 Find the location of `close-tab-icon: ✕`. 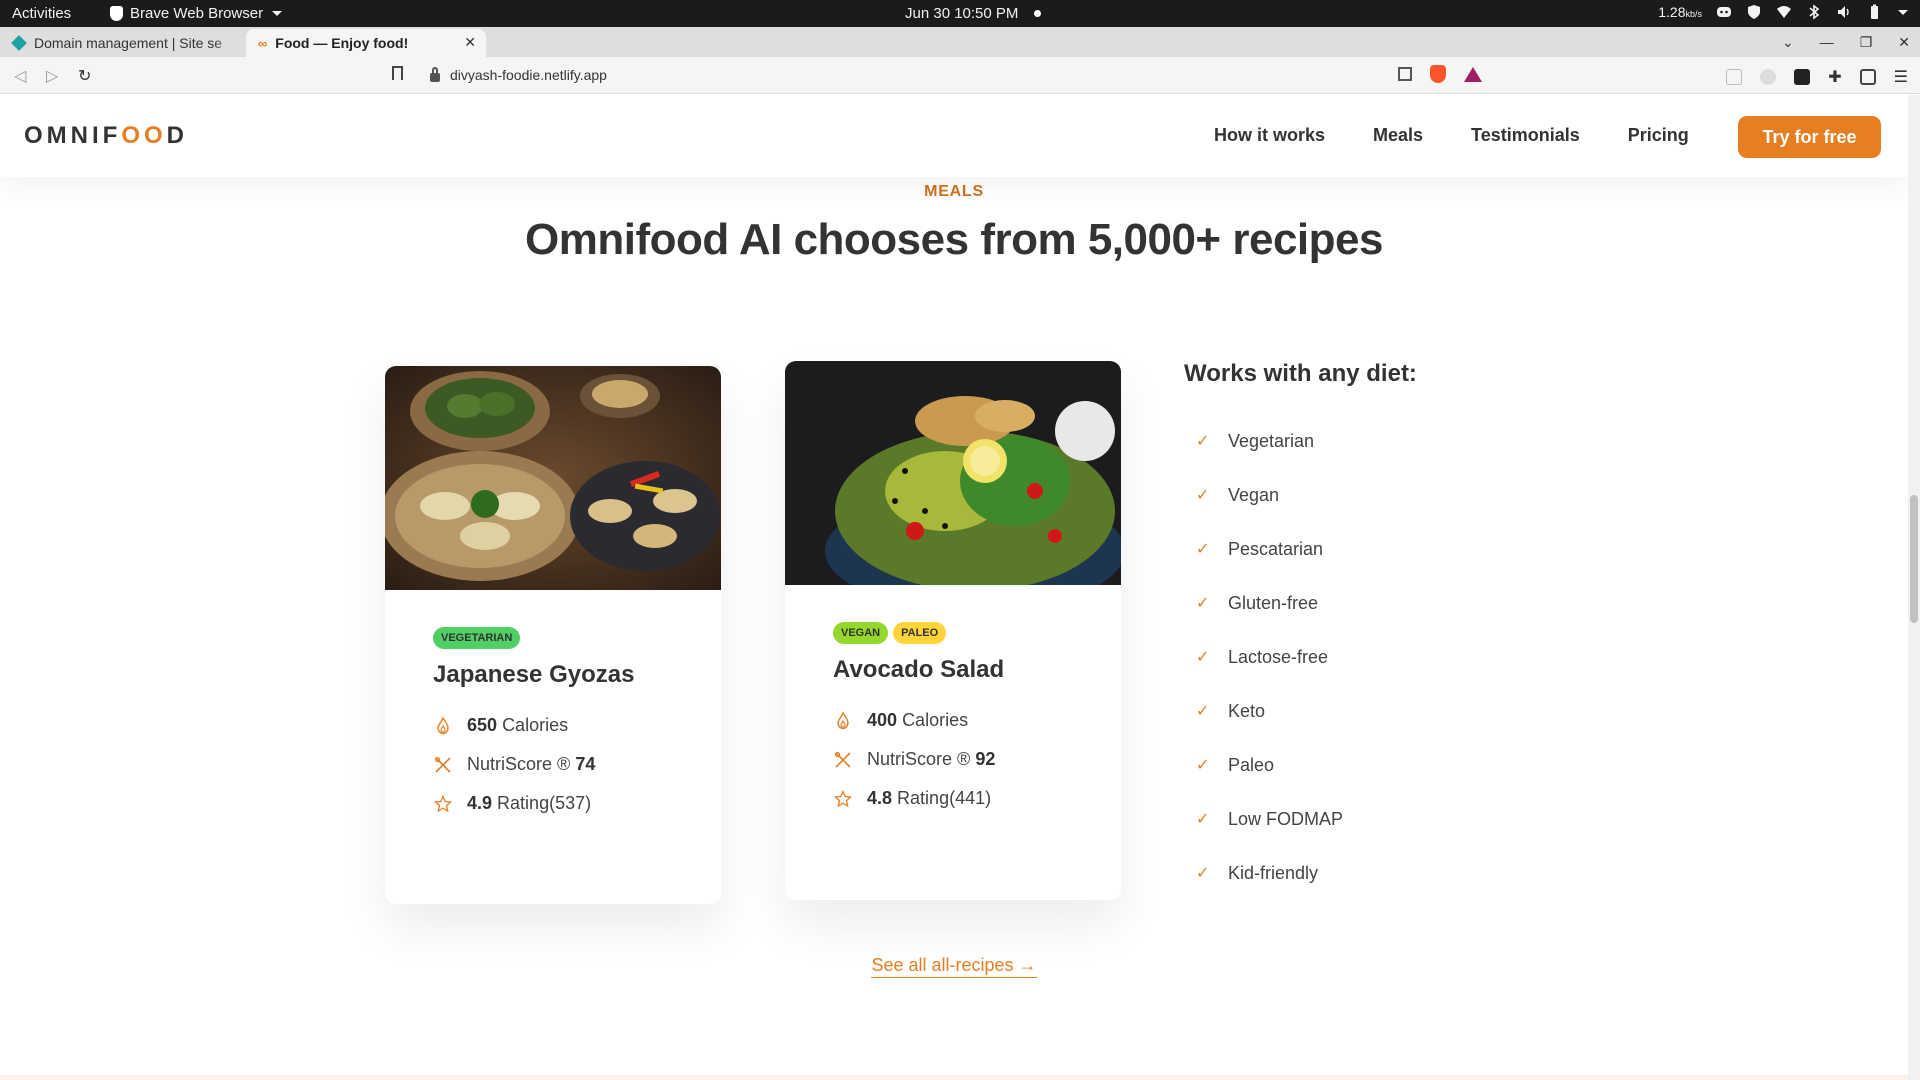

close-tab-icon: ✕ is located at coordinates (470, 42).